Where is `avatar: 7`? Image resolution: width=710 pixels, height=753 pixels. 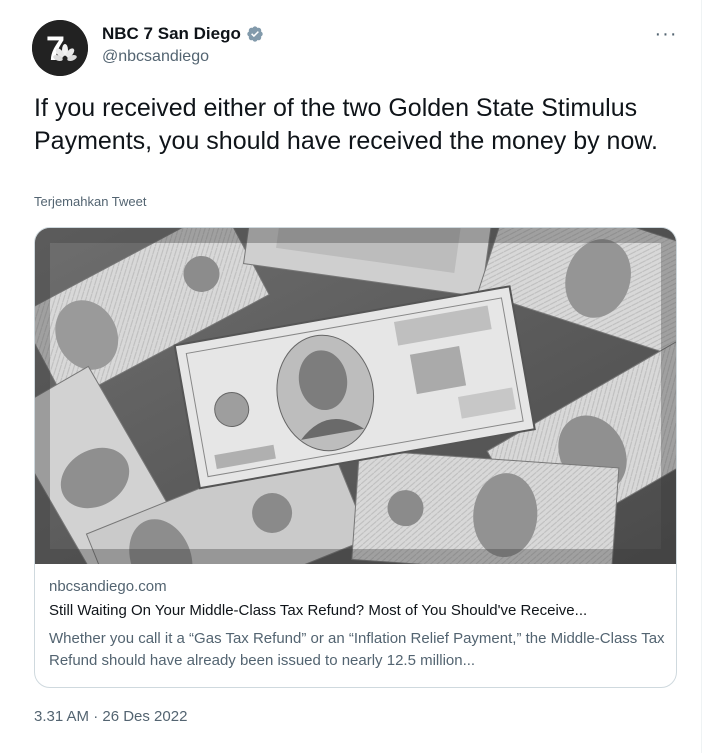
avatar: 7 is located at coordinates (60, 48).